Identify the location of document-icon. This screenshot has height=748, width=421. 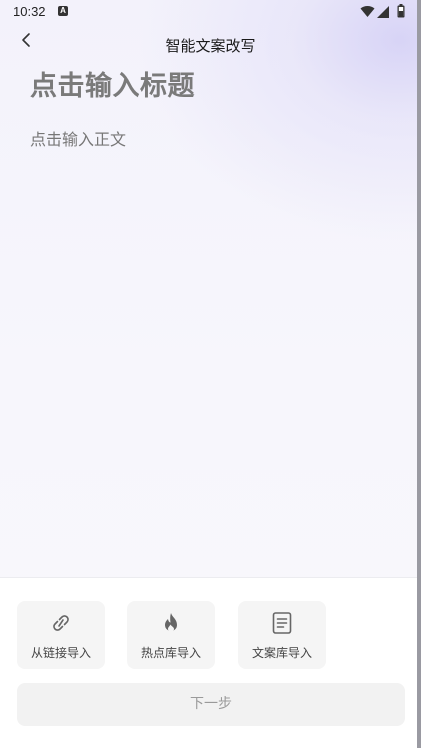
(282, 623).